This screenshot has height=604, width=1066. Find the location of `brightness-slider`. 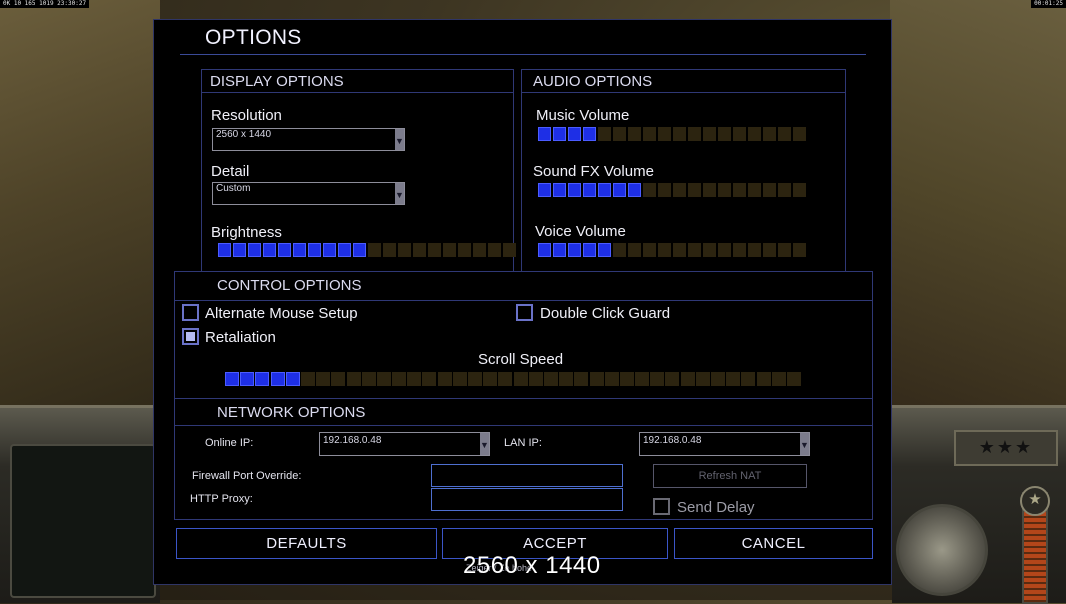

brightness-slider is located at coordinates (367, 250).